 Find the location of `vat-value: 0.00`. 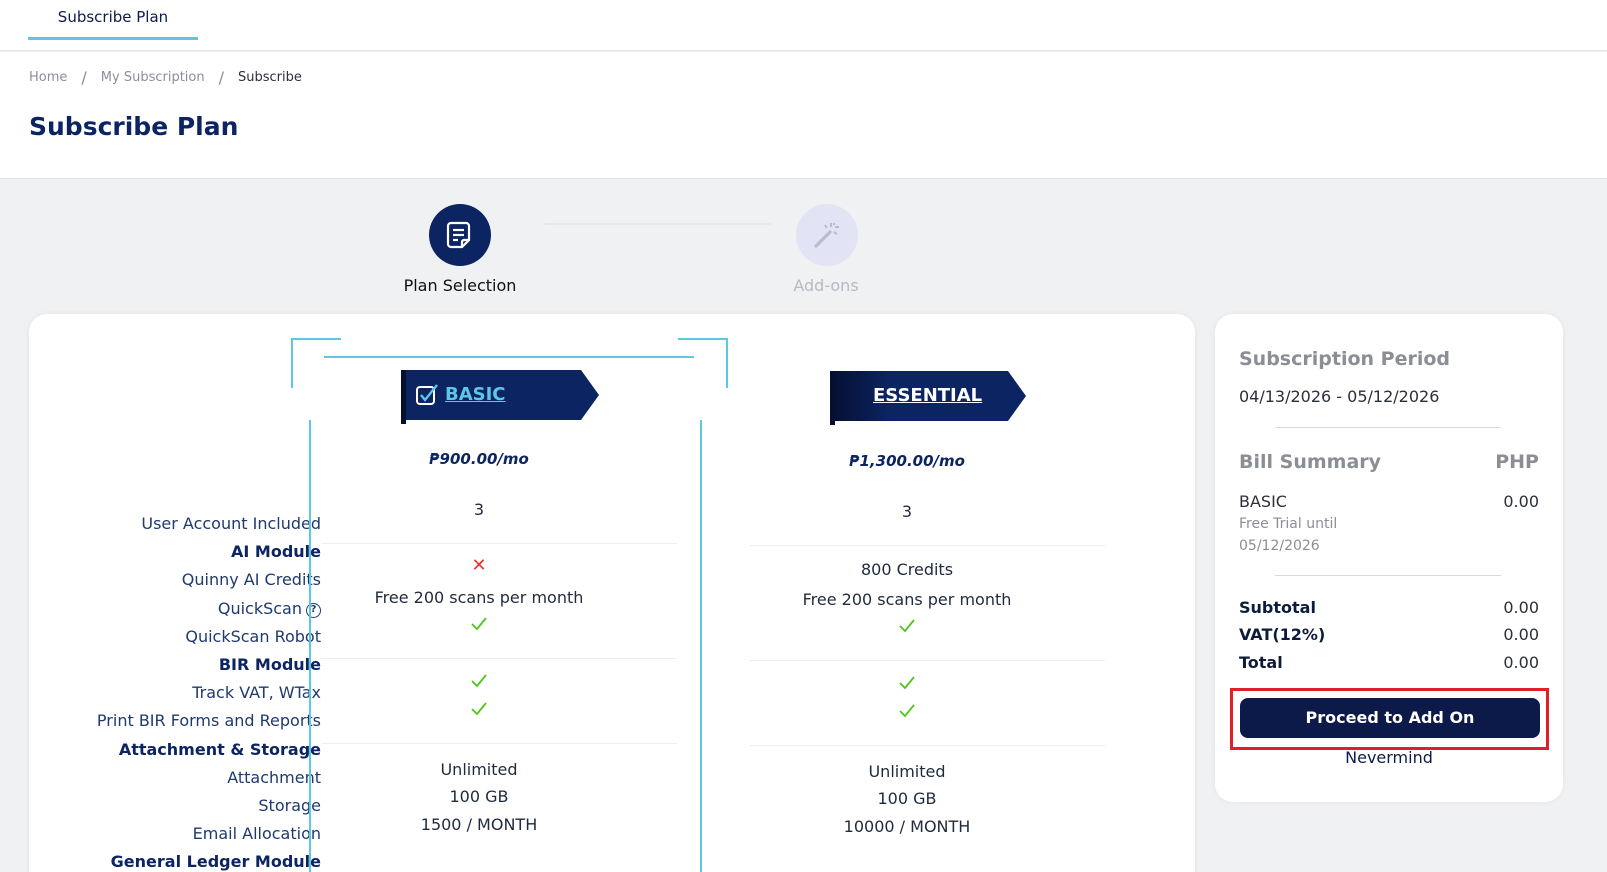

vat-value: 0.00 is located at coordinates (1521, 634).